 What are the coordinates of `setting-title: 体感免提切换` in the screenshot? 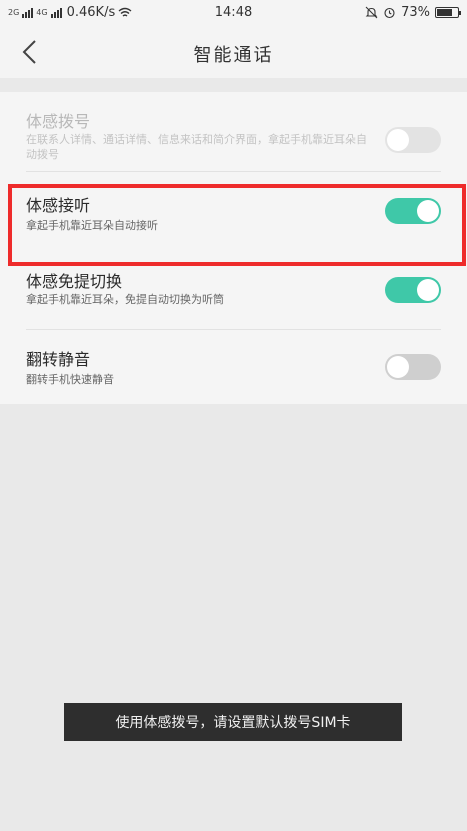 It's located at (74, 281).